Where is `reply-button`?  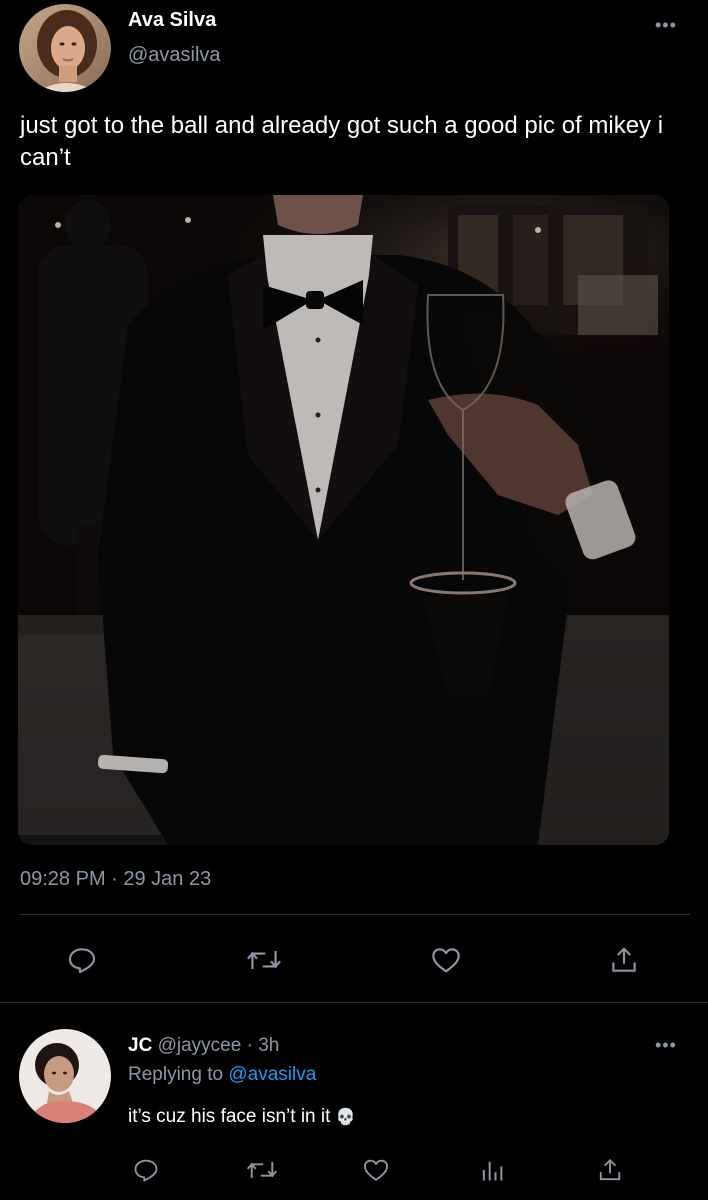
reply-button is located at coordinates (82, 960).